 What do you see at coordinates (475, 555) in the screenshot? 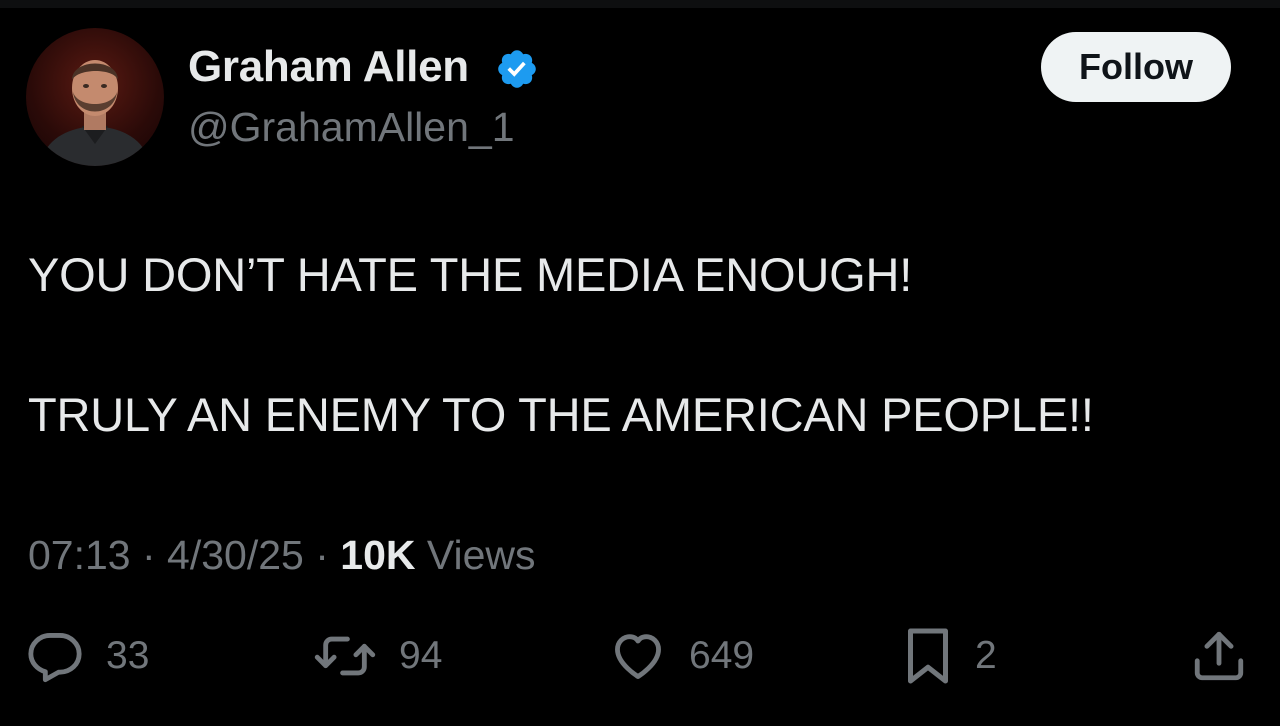
I see `views-label: Views` at bounding box center [475, 555].